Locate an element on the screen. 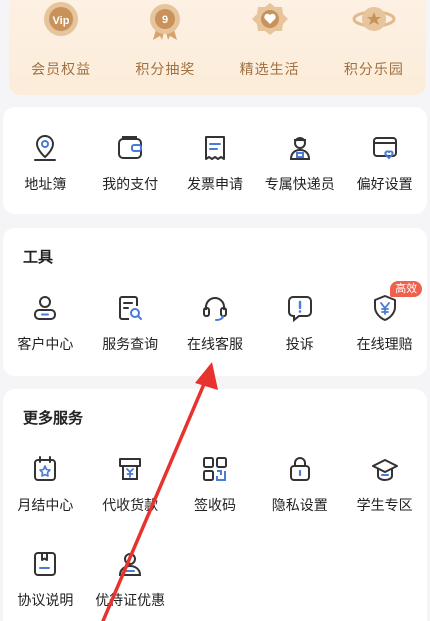 The height and width of the screenshot is (621, 430). section-title-more: 更多服务 is located at coordinates (53, 418).